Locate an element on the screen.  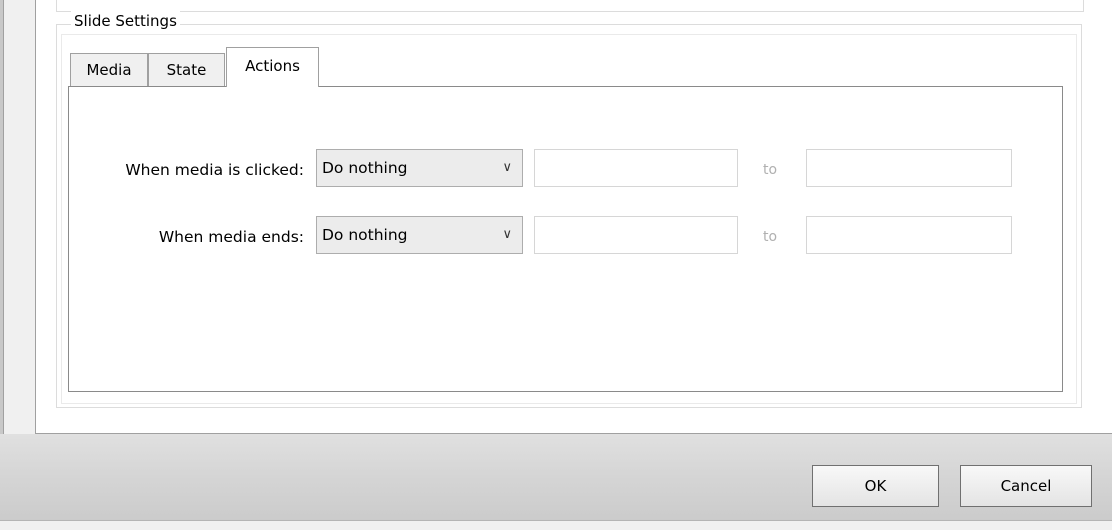
when-clicked-target-field is located at coordinates (636, 168).